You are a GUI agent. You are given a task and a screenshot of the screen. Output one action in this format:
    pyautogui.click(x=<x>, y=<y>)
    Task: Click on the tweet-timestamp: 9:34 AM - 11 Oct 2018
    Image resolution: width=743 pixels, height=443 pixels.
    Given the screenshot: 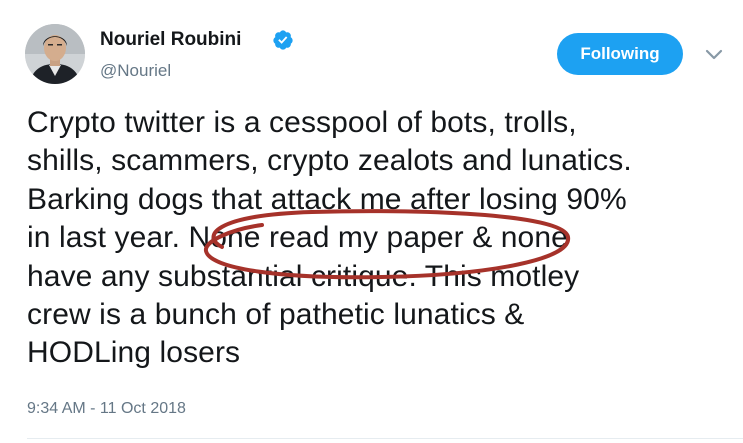 What is the action you would take?
    pyautogui.click(x=106, y=409)
    